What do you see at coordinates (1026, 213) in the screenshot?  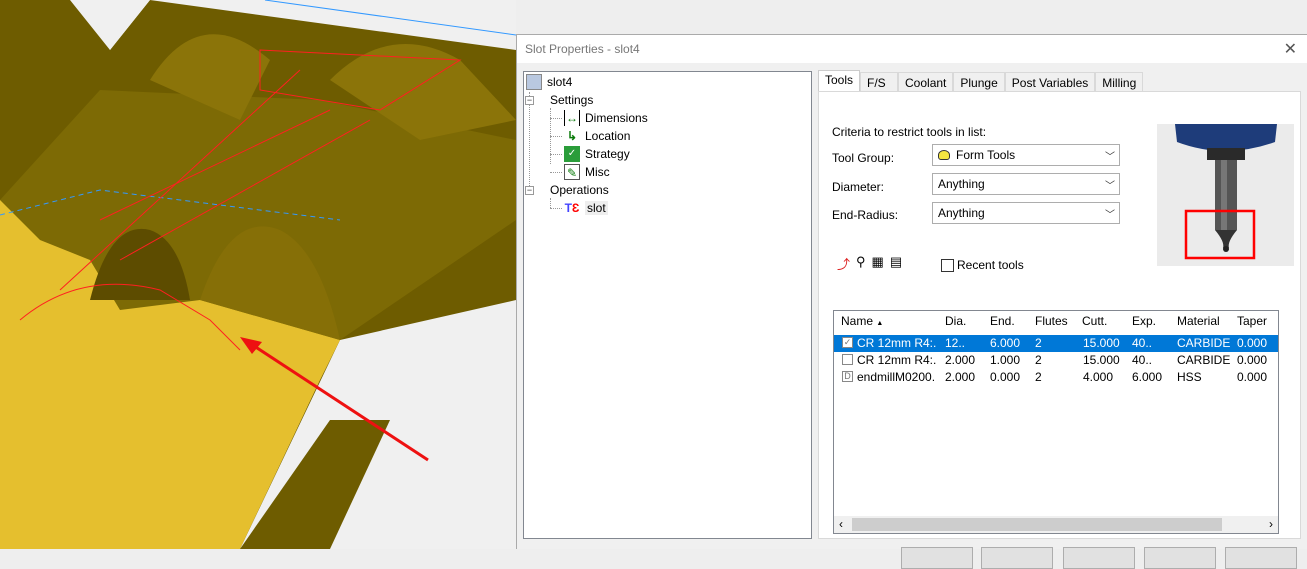 I see `end-radius-select: Anything ﹀` at bounding box center [1026, 213].